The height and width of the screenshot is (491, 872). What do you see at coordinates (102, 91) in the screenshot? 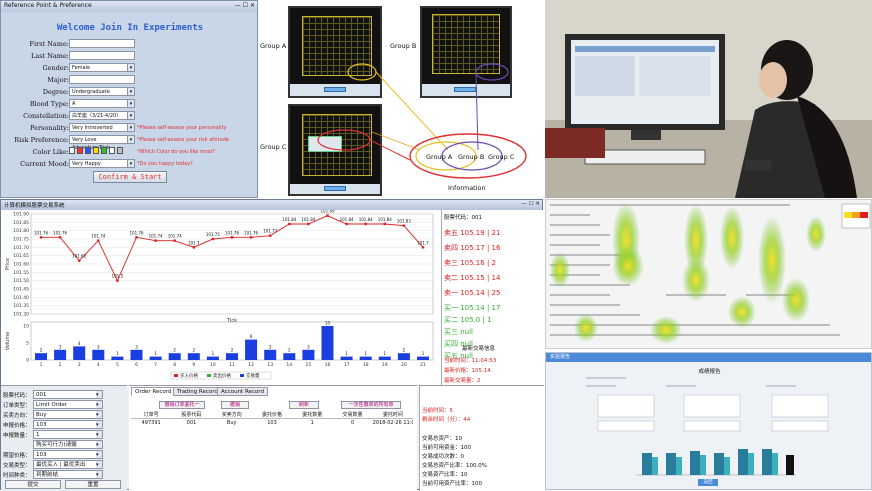
I see `form-select: Undergraduate ▾` at bounding box center [102, 91].